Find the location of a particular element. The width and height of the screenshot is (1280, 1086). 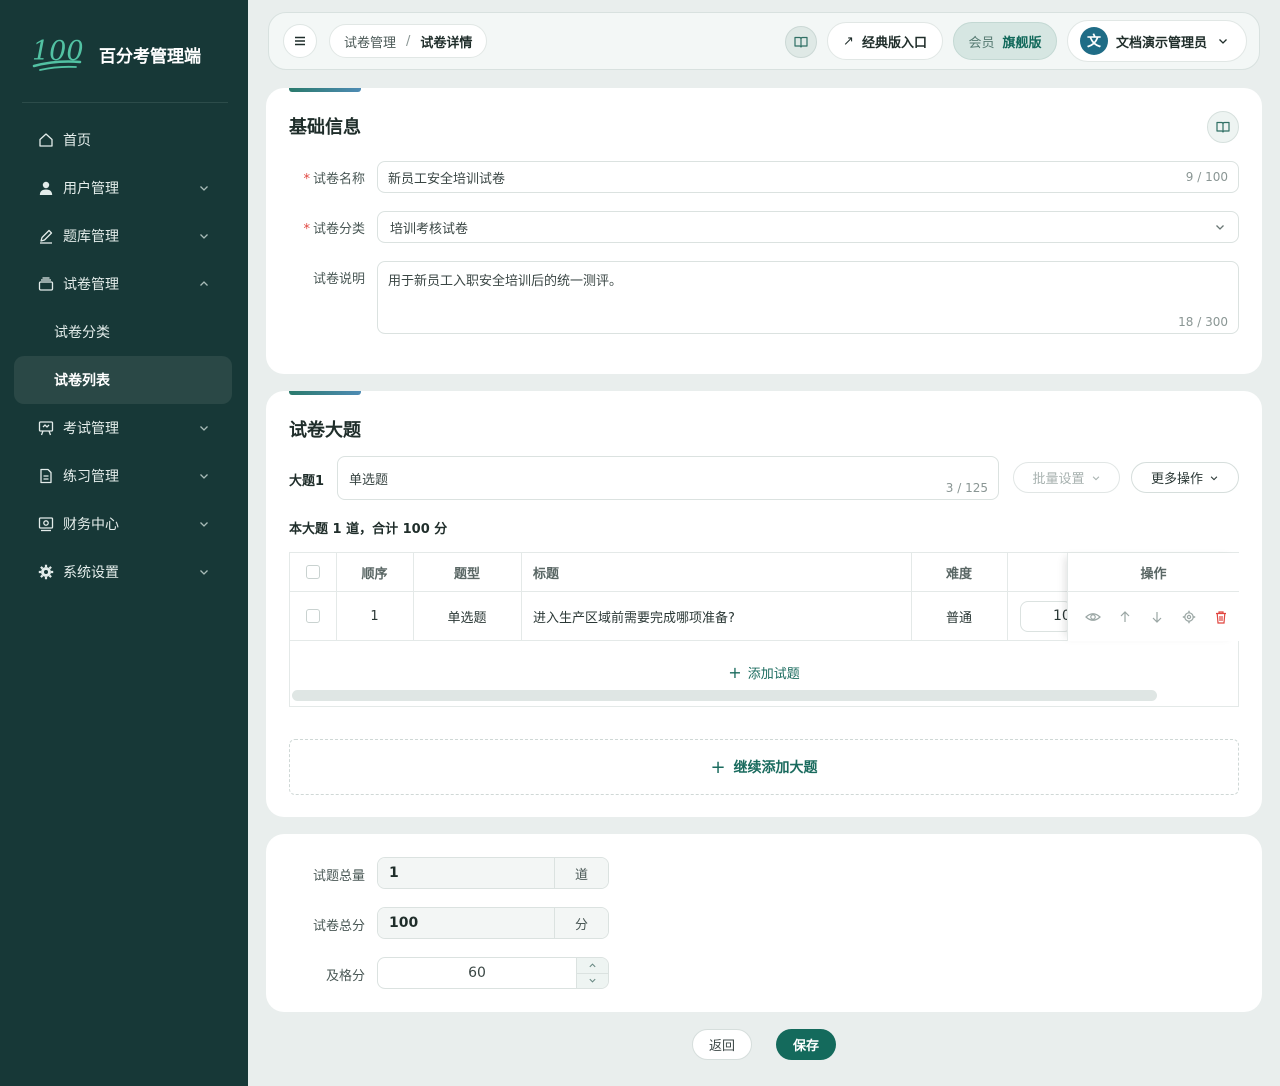

help-button is located at coordinates (1223, 127).